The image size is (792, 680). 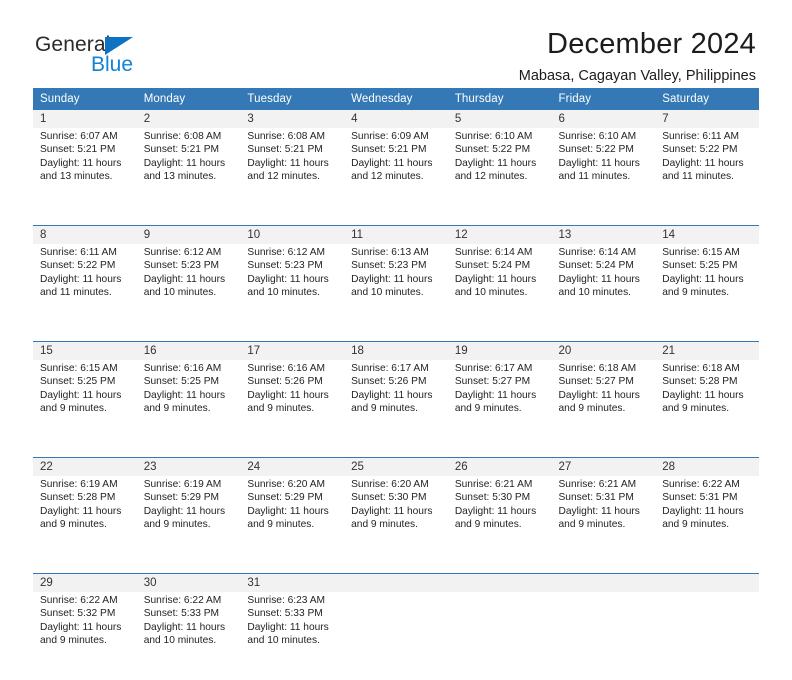 What do you see at coordinates (396, 568) in the screenshot?
I see `week-spacer-cell` at bounding box center [396, 568].